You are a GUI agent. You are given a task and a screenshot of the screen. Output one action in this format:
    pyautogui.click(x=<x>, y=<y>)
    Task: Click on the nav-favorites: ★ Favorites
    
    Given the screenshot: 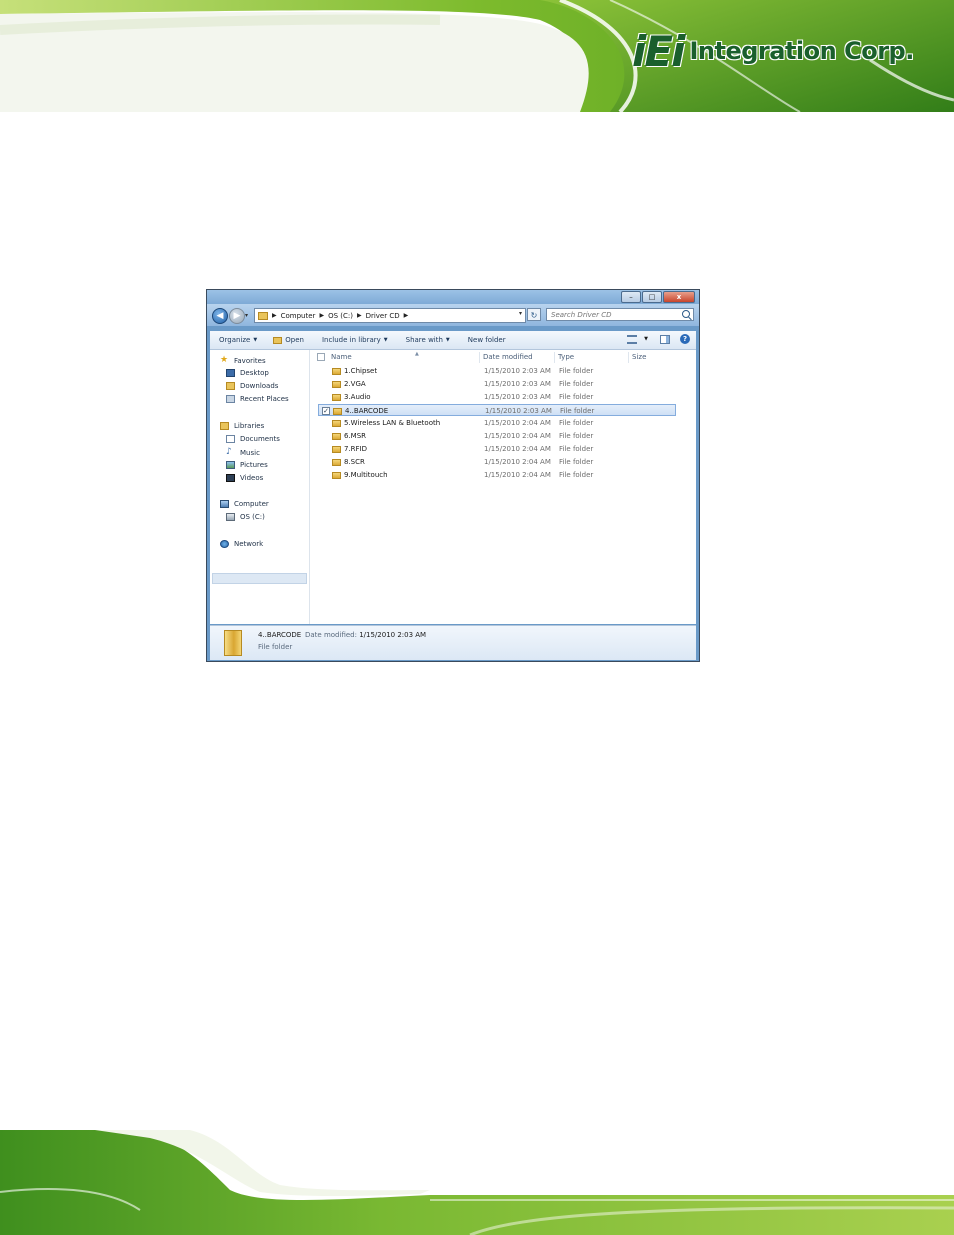 What is the action you would take?
    pyautogui.click(x=243, y=360)
    